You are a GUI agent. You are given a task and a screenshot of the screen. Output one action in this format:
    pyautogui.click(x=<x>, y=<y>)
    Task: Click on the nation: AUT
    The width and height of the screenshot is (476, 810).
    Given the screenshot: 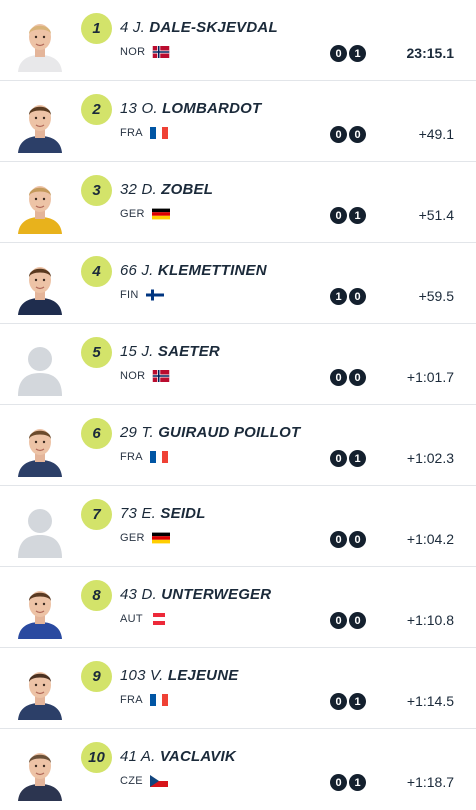 What is the action you would take?
    pyautogui.click(x=144, y=619)
    